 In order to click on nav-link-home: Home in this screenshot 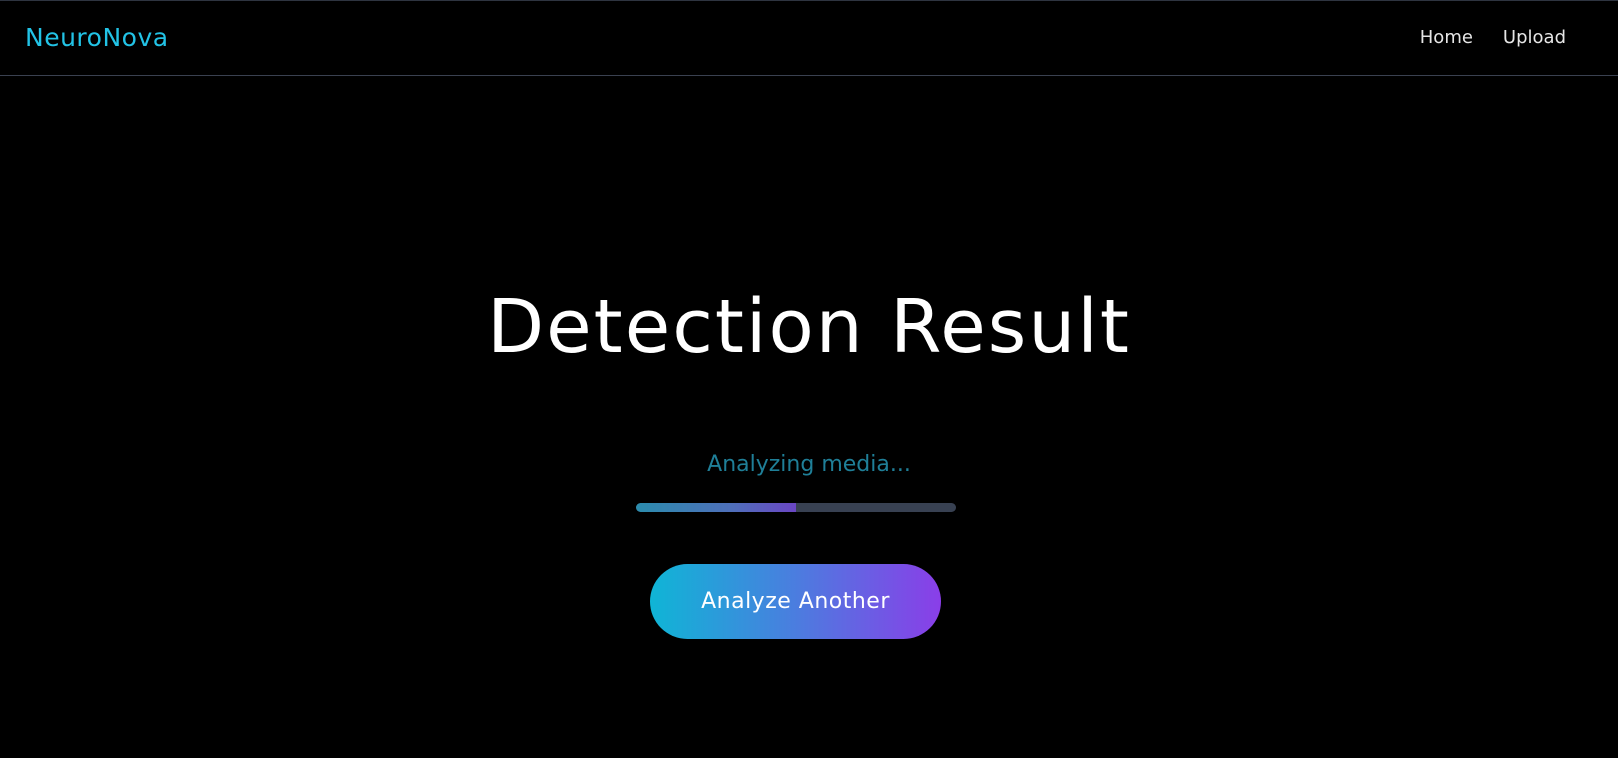, I will do `click(1446, 37)`.